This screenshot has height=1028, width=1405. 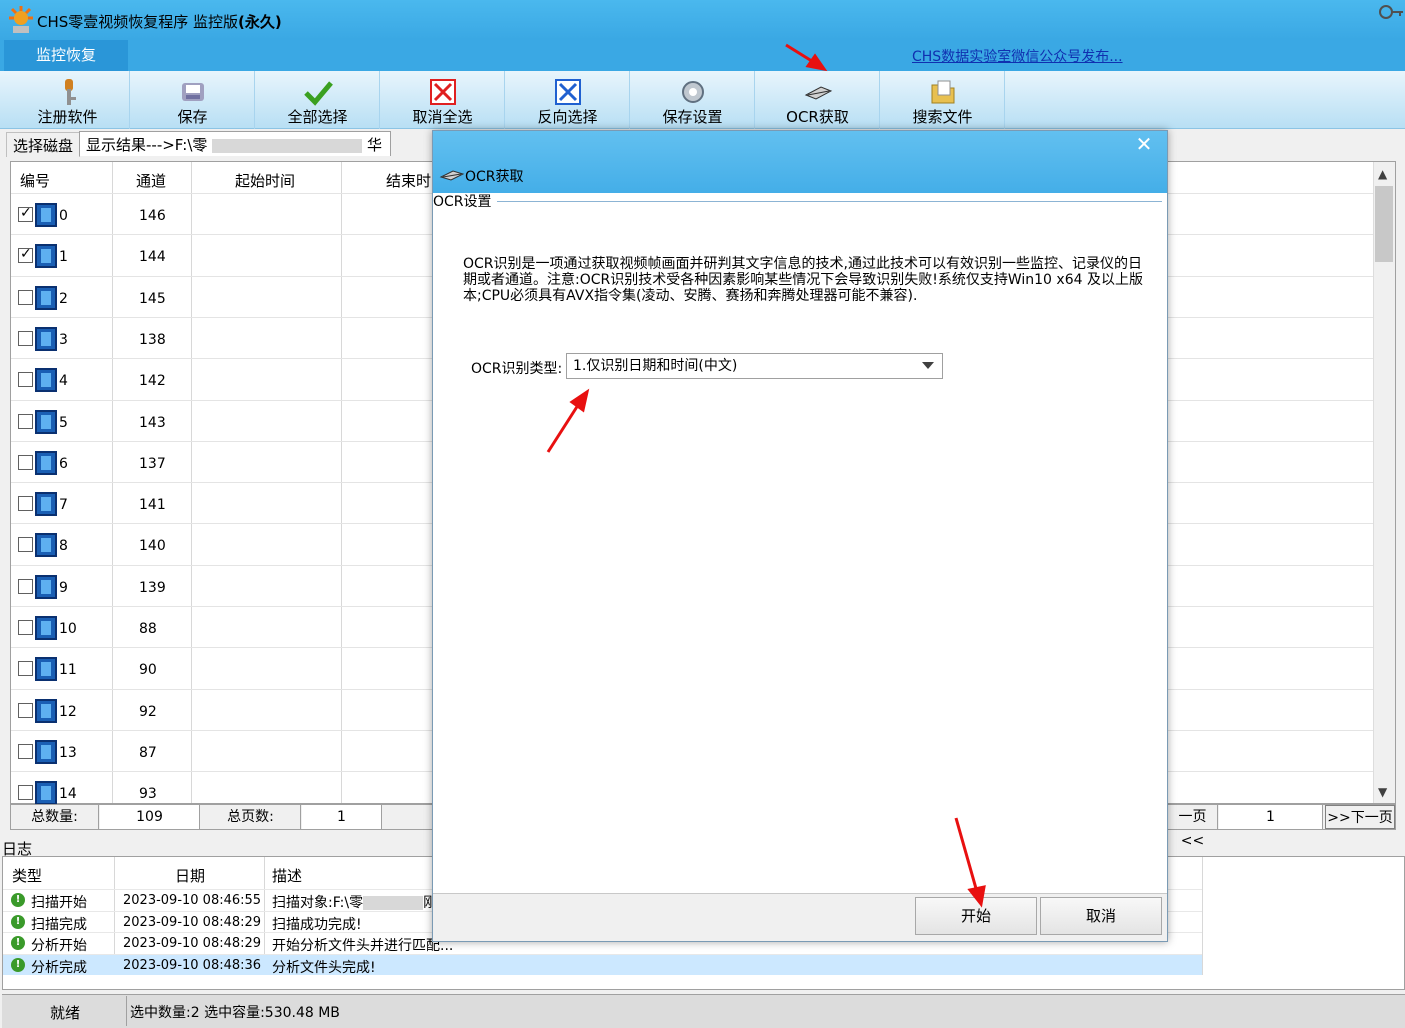 I want to click on row-channel: 88, so click(x=148, y=629).